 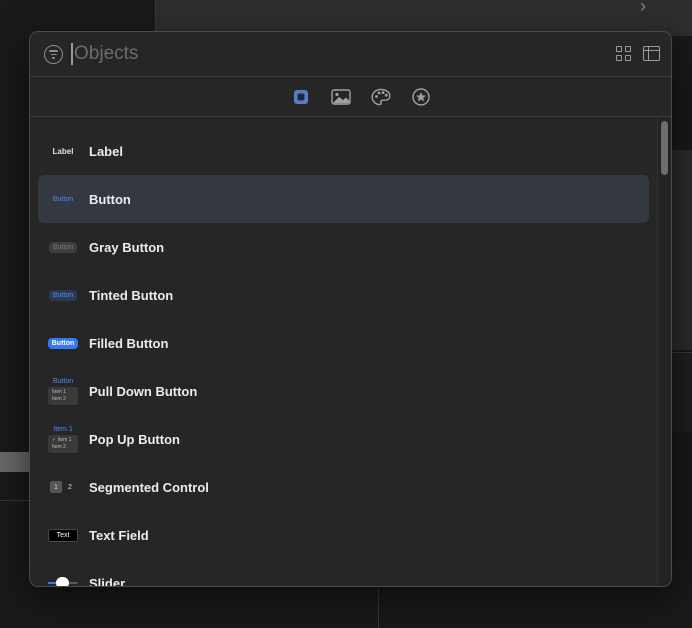 I want to click on library-header, so click(x=350, y=54).